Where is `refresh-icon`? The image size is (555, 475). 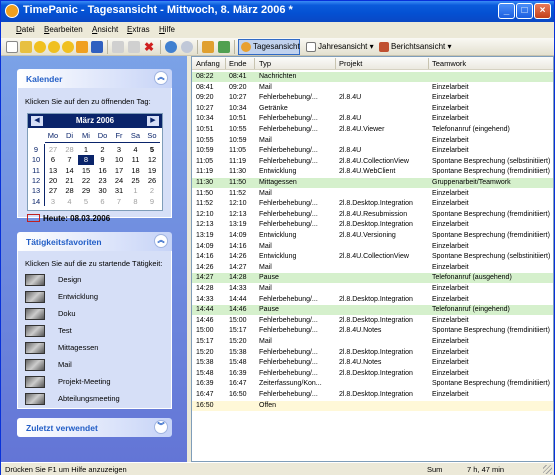 refresh-icon is located at coordinates (82, 47).